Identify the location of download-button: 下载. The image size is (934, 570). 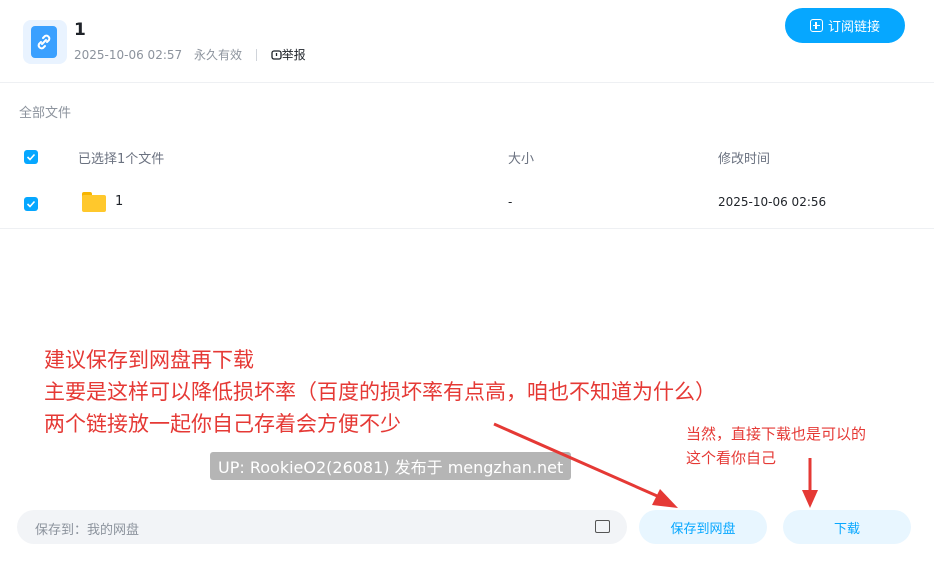
(847, 527).